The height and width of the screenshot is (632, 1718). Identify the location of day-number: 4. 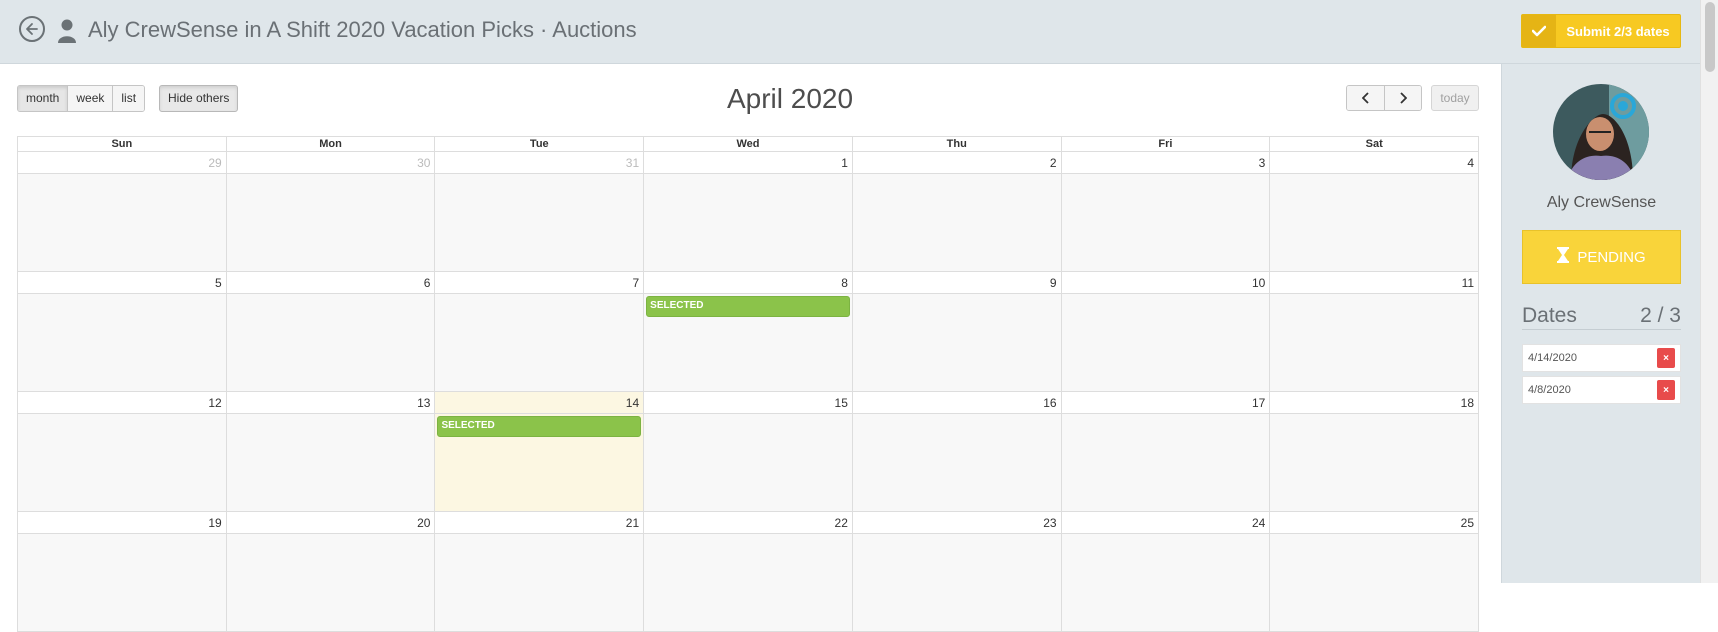
(1374, 163).